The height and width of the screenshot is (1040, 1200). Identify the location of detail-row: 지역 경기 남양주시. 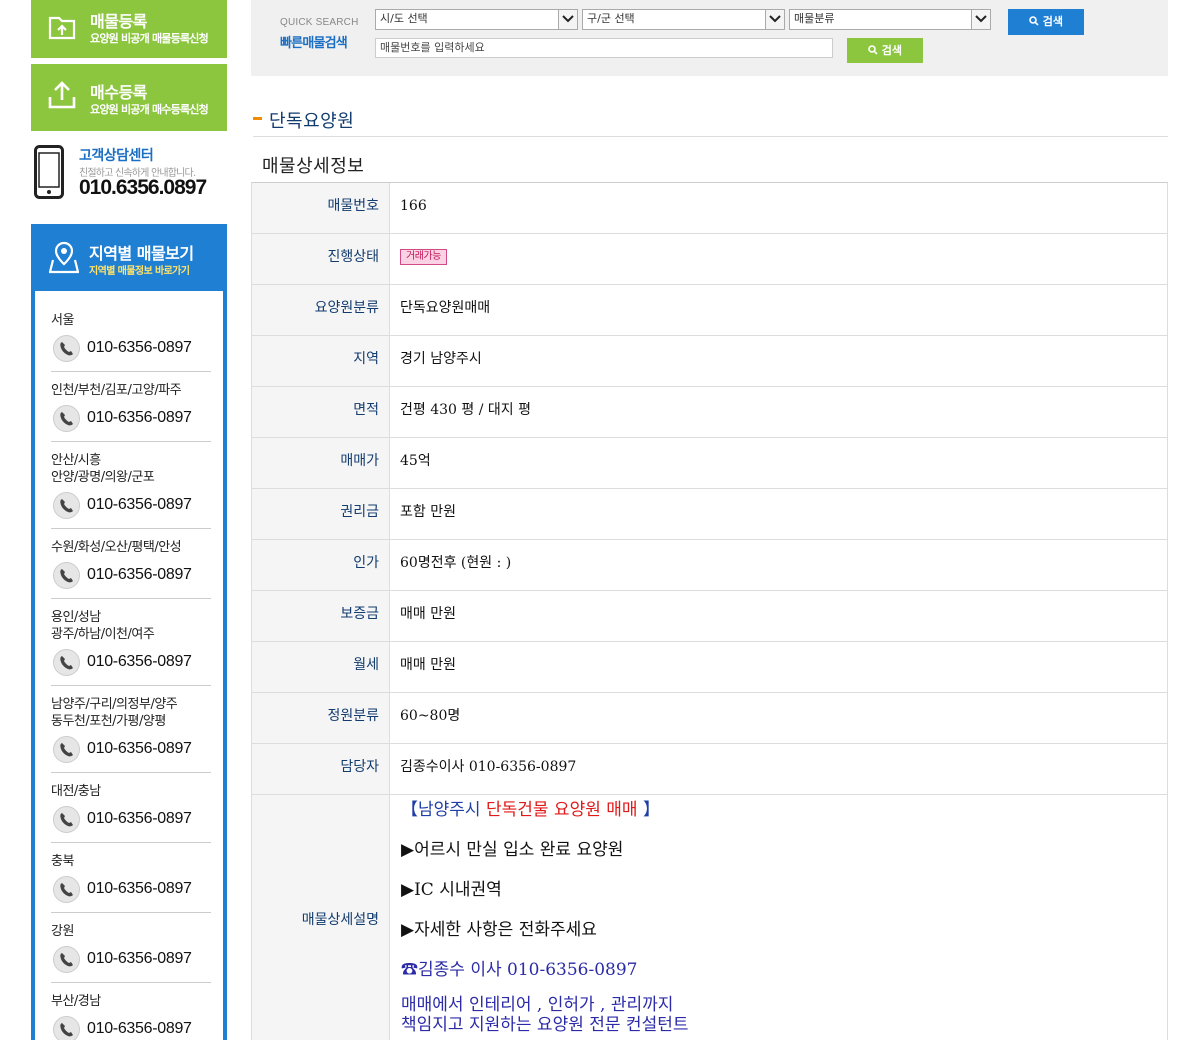
(709, 361).